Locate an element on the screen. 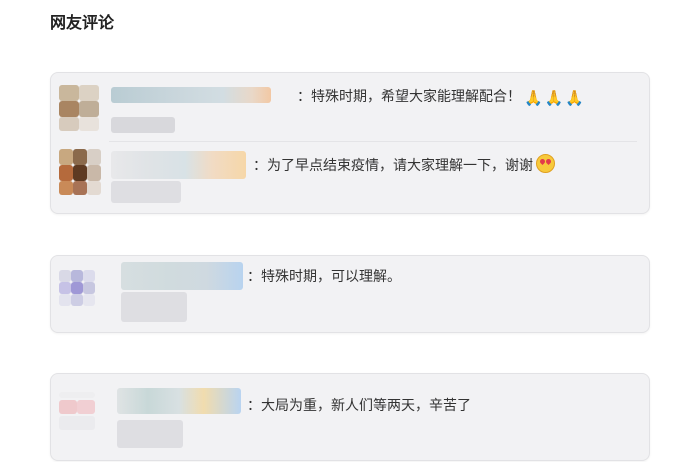 The height and width of the screenshot is (462, 691). comment-item: ：特殊时期，可以理解。 is located at coordinates (350, 290).